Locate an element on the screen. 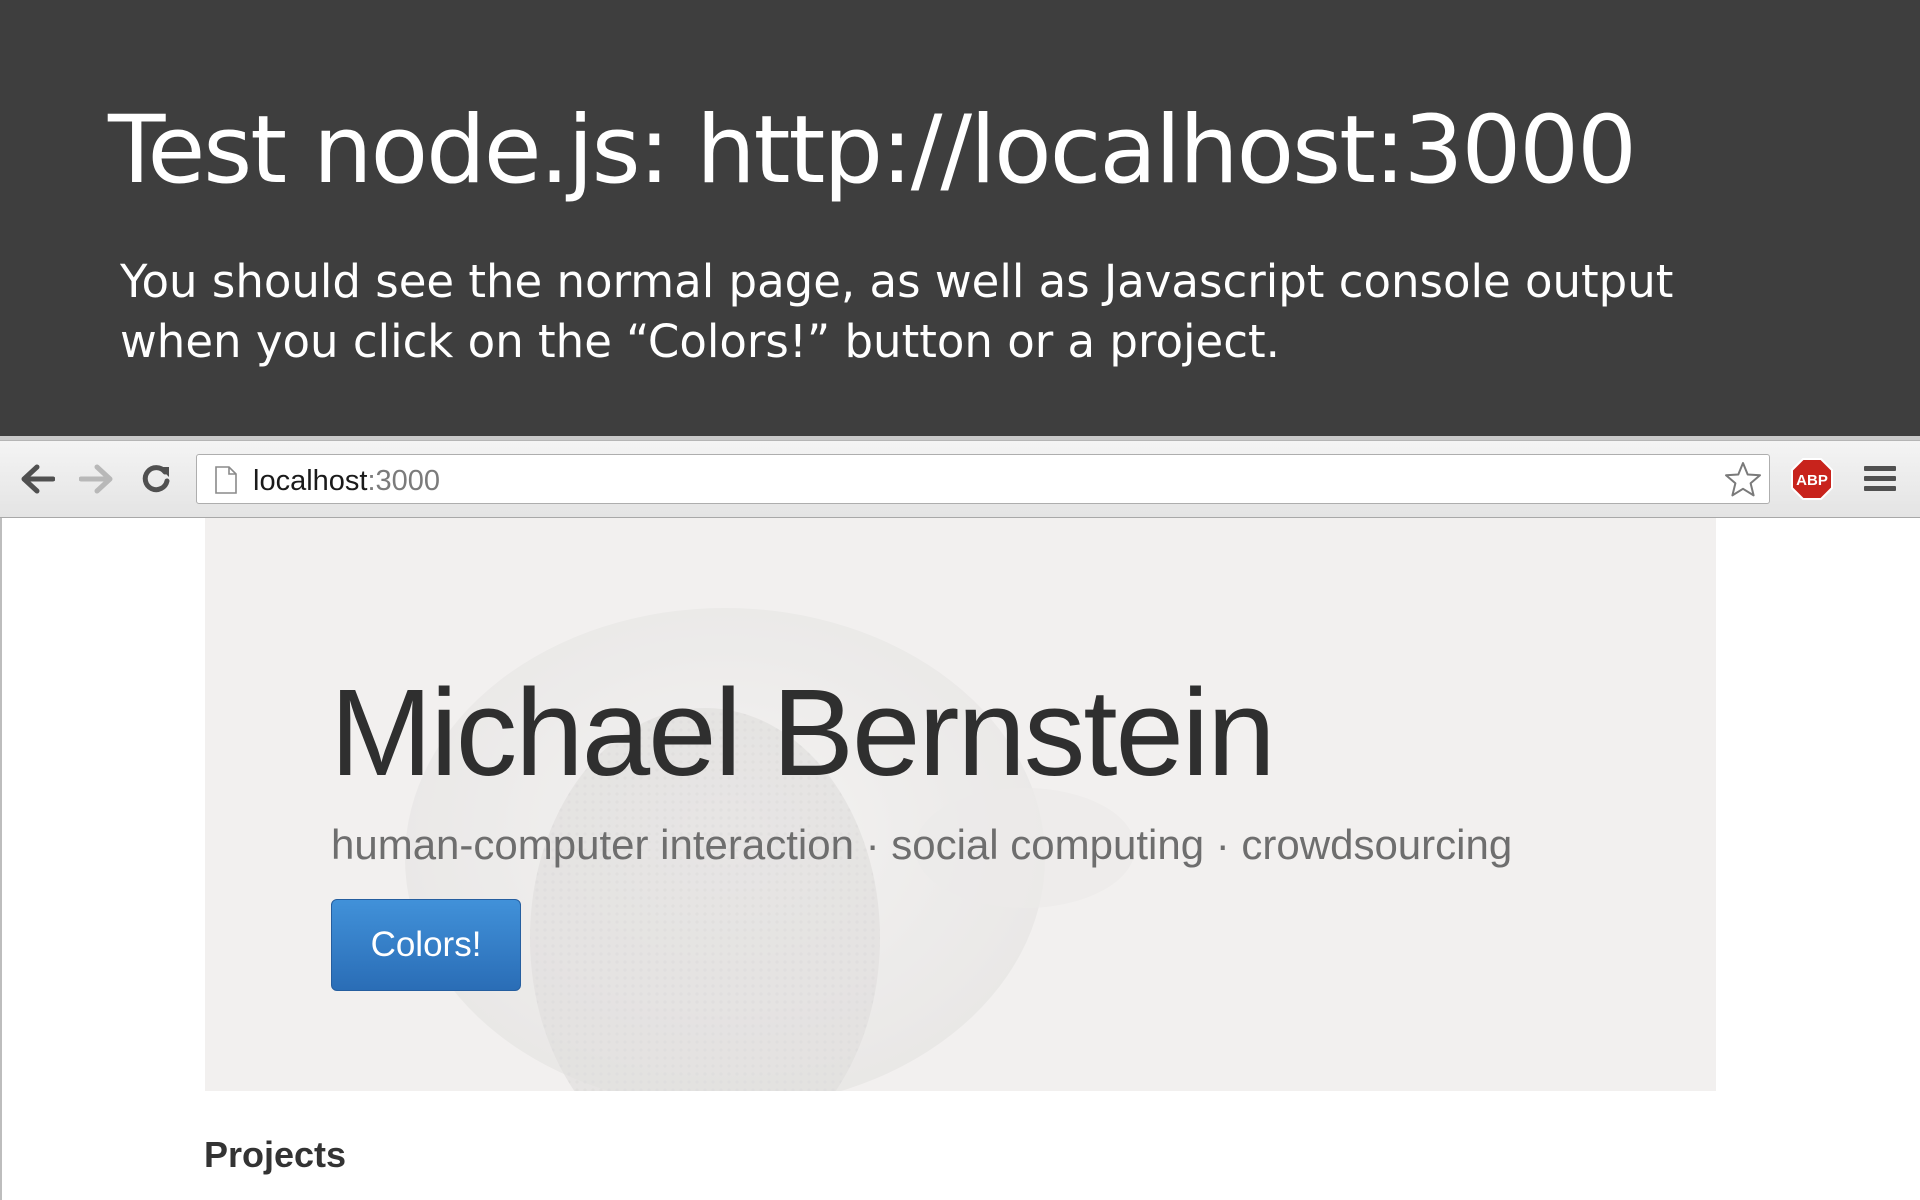 This screenshot has width=1920, height=1200. slide-title: Test node.js: http://localhost:3000 is located at coordinates (872, 150).